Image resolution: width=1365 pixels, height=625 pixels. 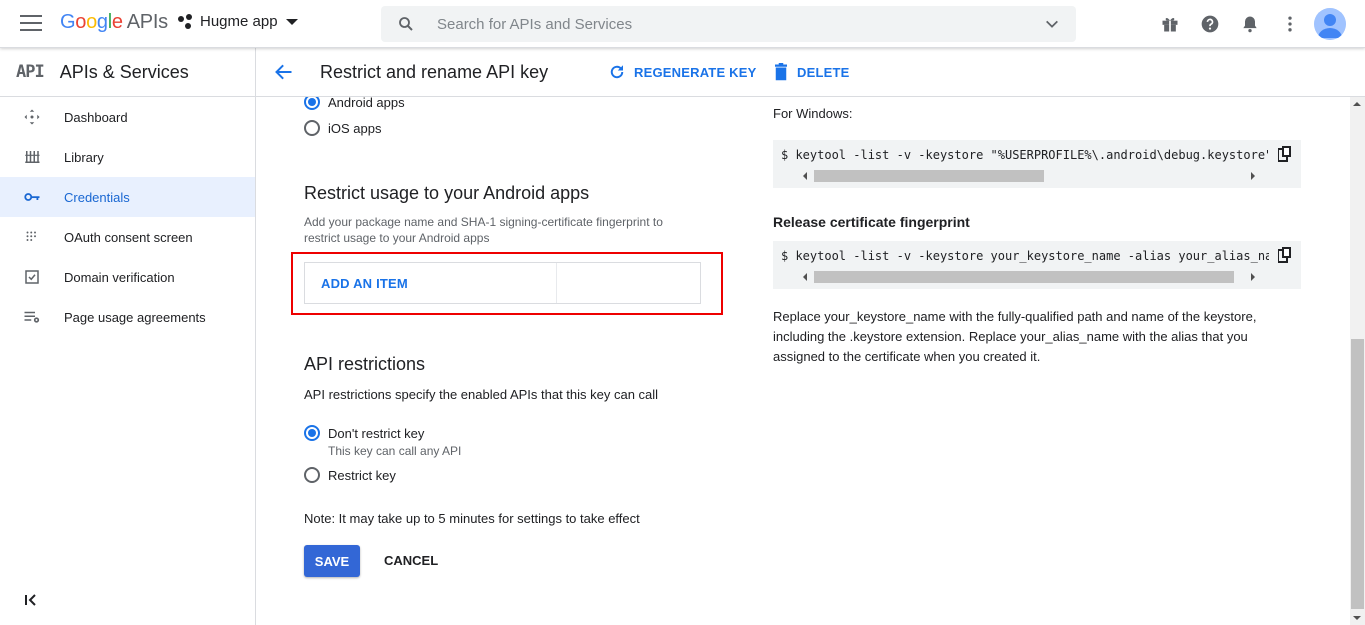 I want to click on dont-restrict-hint: This key can call any API, so click(x=395, y=451).